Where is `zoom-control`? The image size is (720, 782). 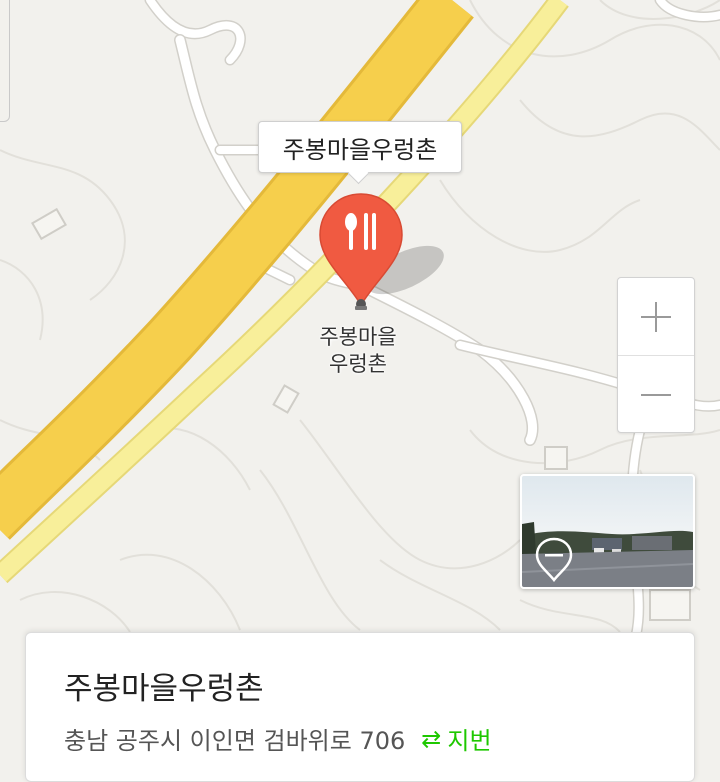
zoom-control is located at coordinates (656, 355).